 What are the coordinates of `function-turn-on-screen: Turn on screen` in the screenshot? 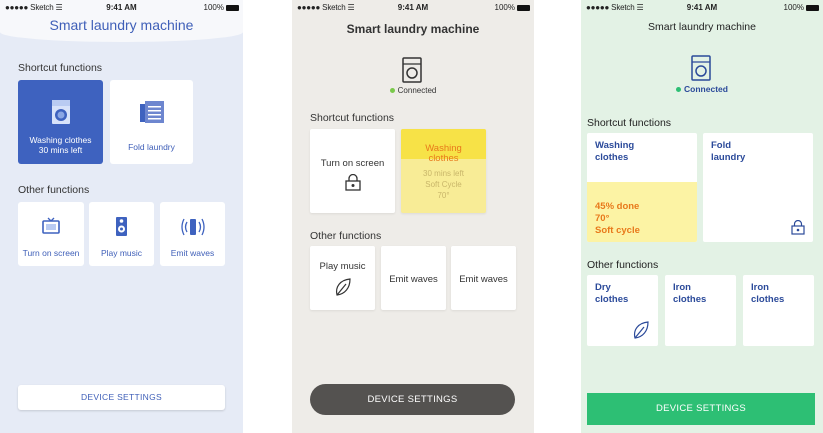 It's located at (51, 234).